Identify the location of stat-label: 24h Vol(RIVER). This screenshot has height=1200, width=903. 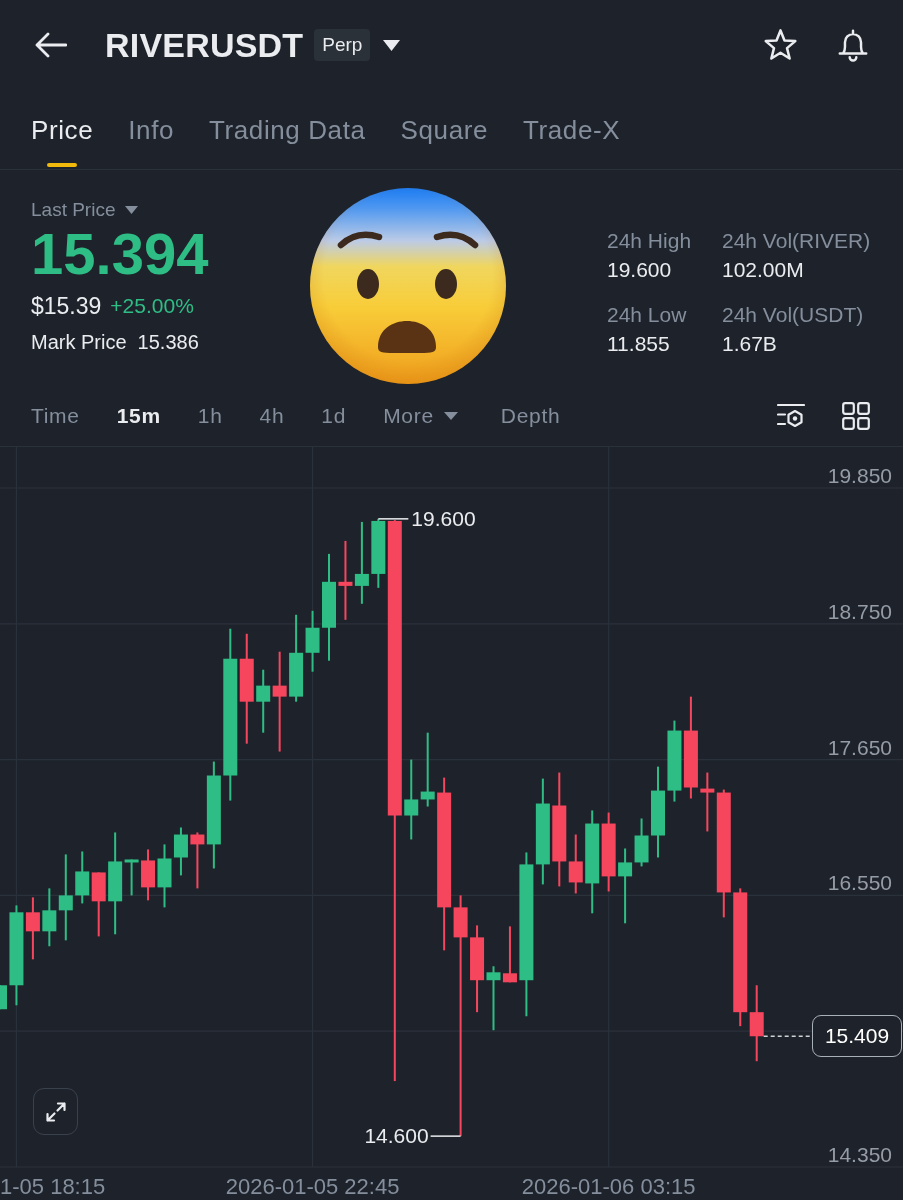
(796, 241).